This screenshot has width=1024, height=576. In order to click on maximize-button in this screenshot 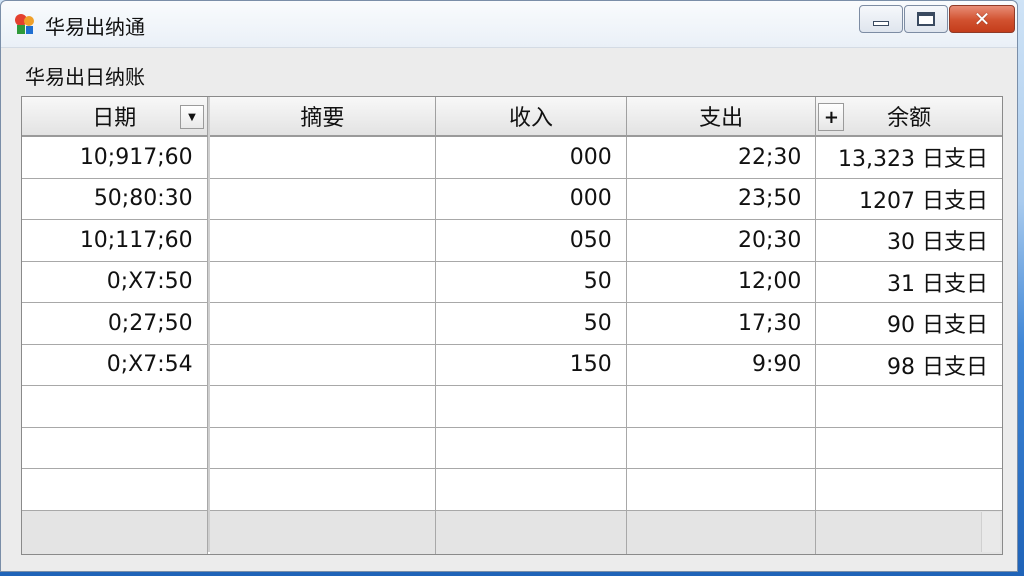, I will do `click(926, 19)`.